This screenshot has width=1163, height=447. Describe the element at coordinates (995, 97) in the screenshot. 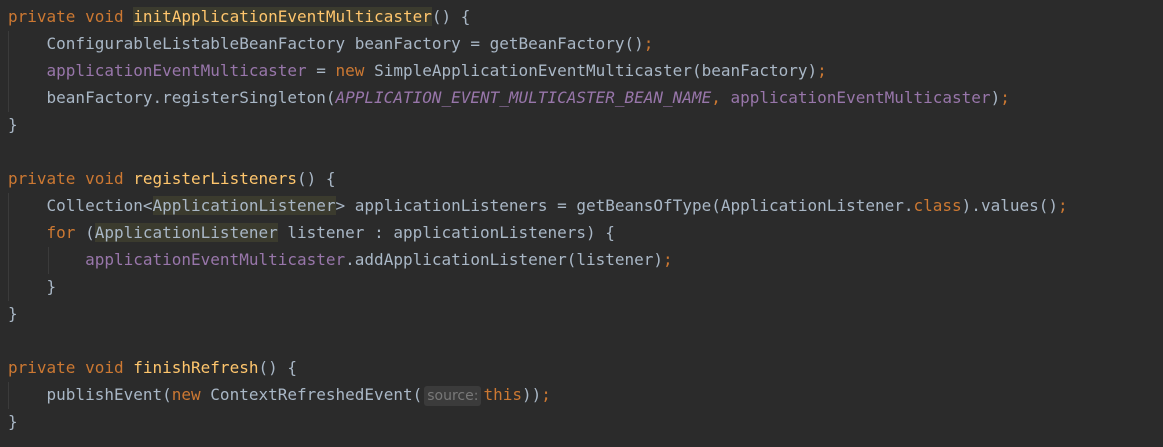

I see `code-token: )` at that location.